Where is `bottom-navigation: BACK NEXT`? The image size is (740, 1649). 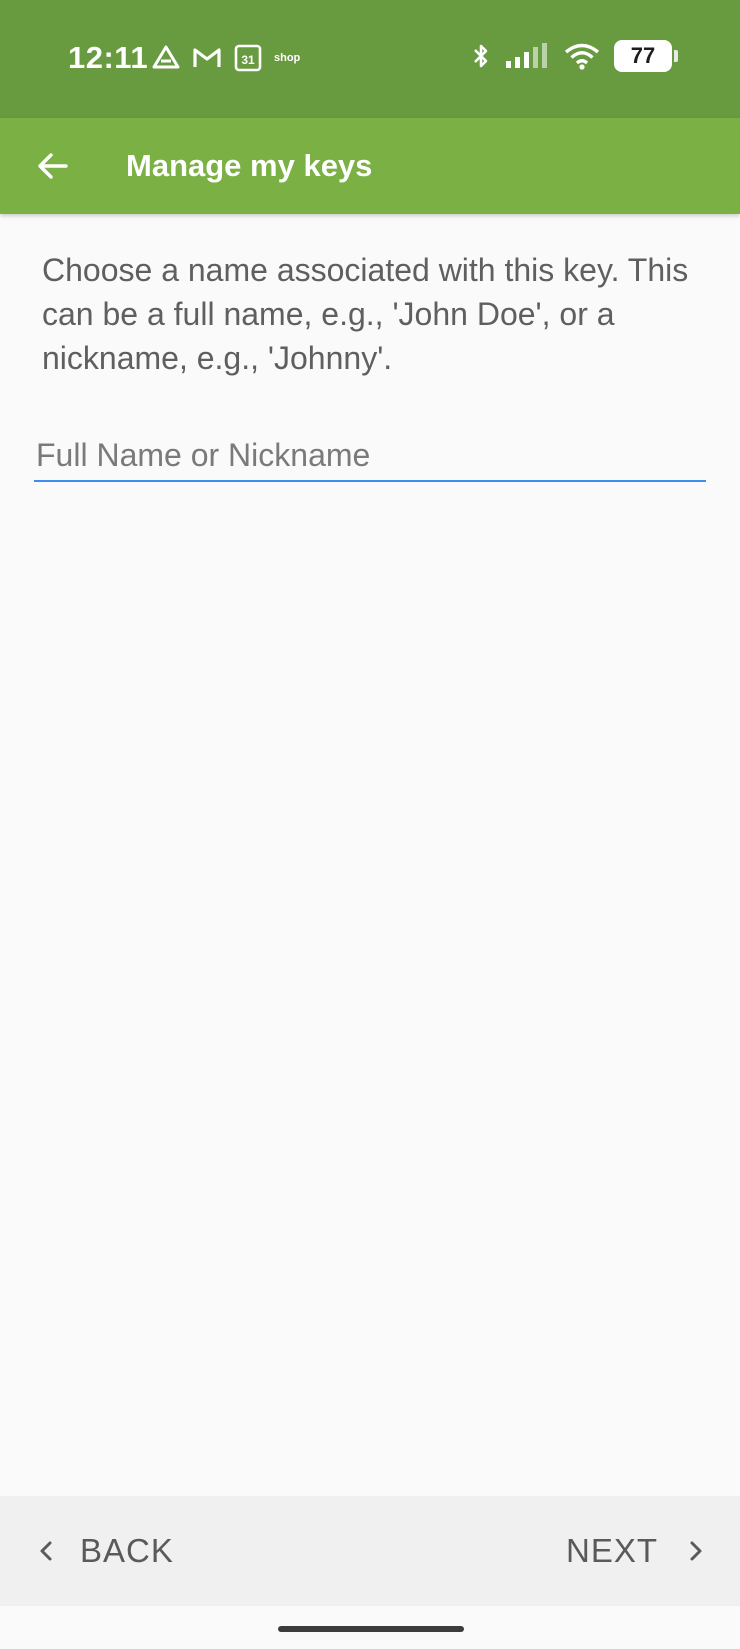 bottom-navigation: BACK NEXT is located at coordinates (370, 1551).